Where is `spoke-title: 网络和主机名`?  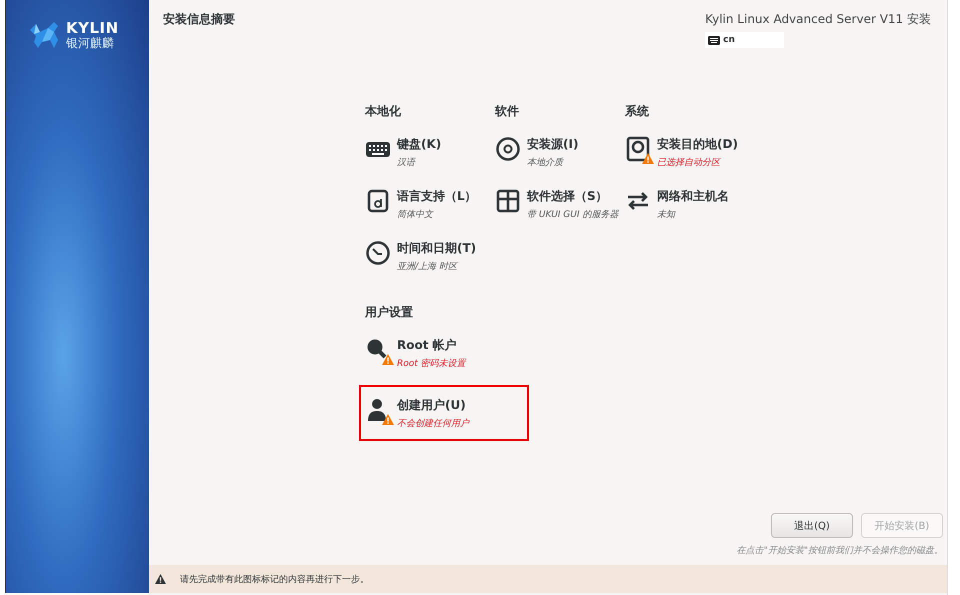
spoke-title: 网络和主机名 is located at coordinates (693, 196).